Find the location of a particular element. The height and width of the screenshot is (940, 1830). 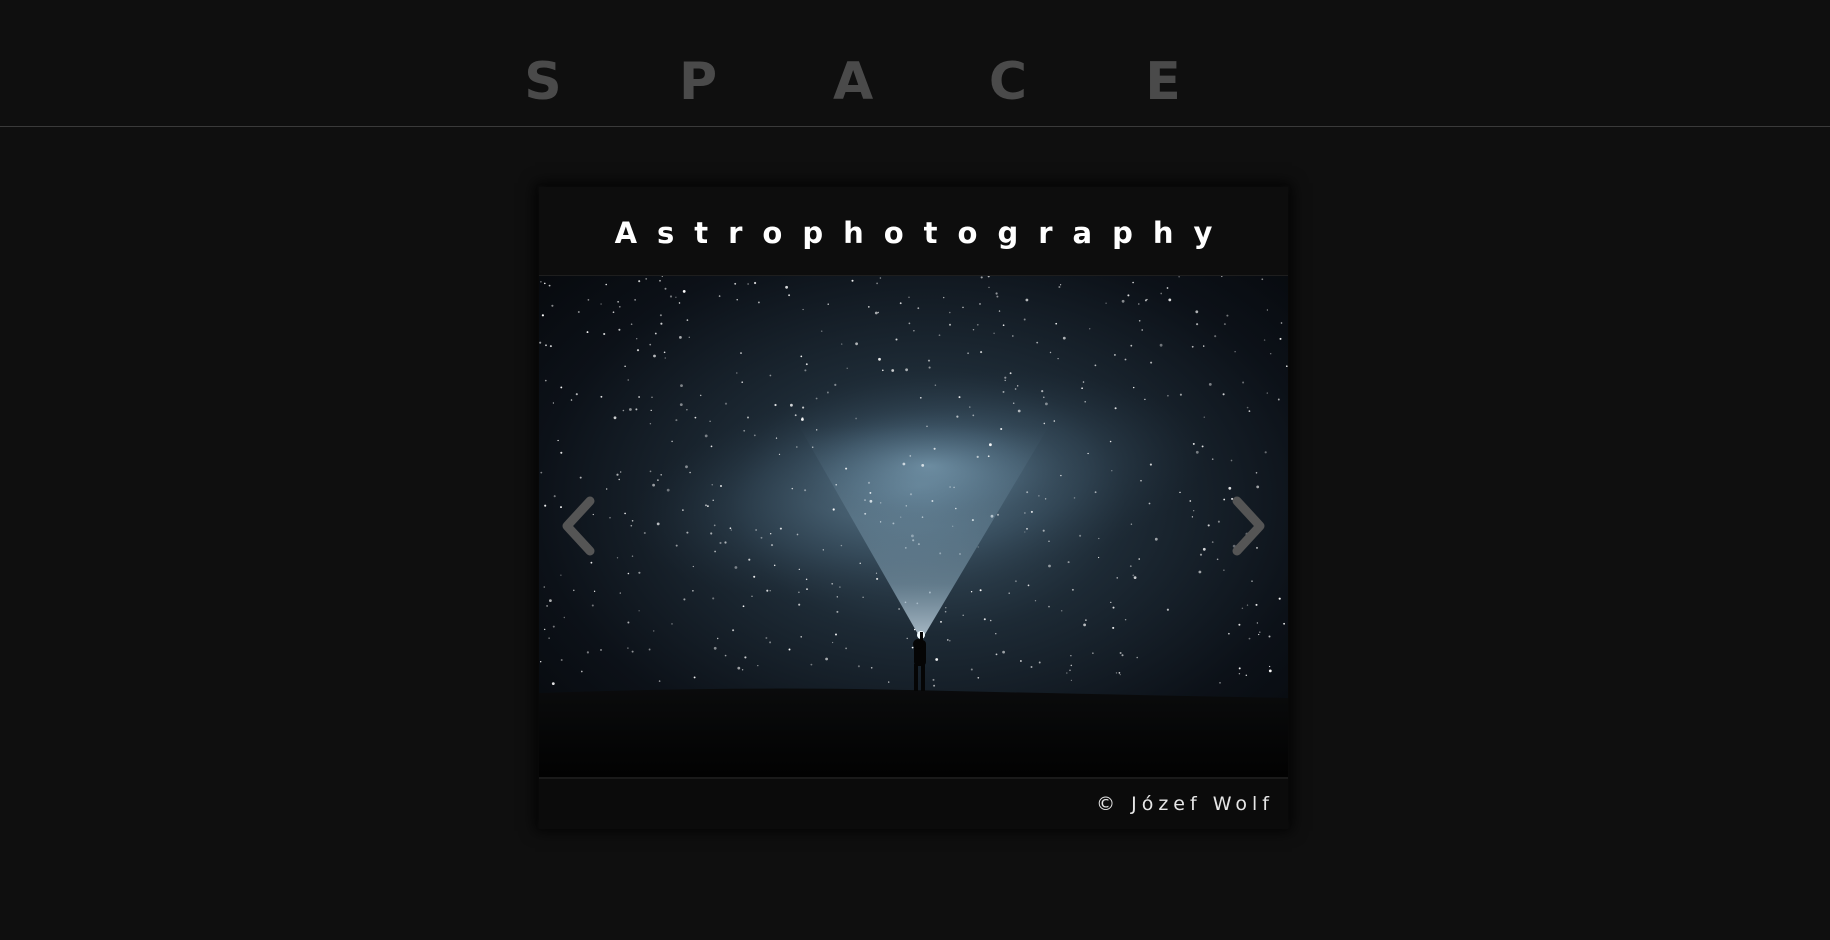

chevron-right-icon is located at coordinates (1247, 526).